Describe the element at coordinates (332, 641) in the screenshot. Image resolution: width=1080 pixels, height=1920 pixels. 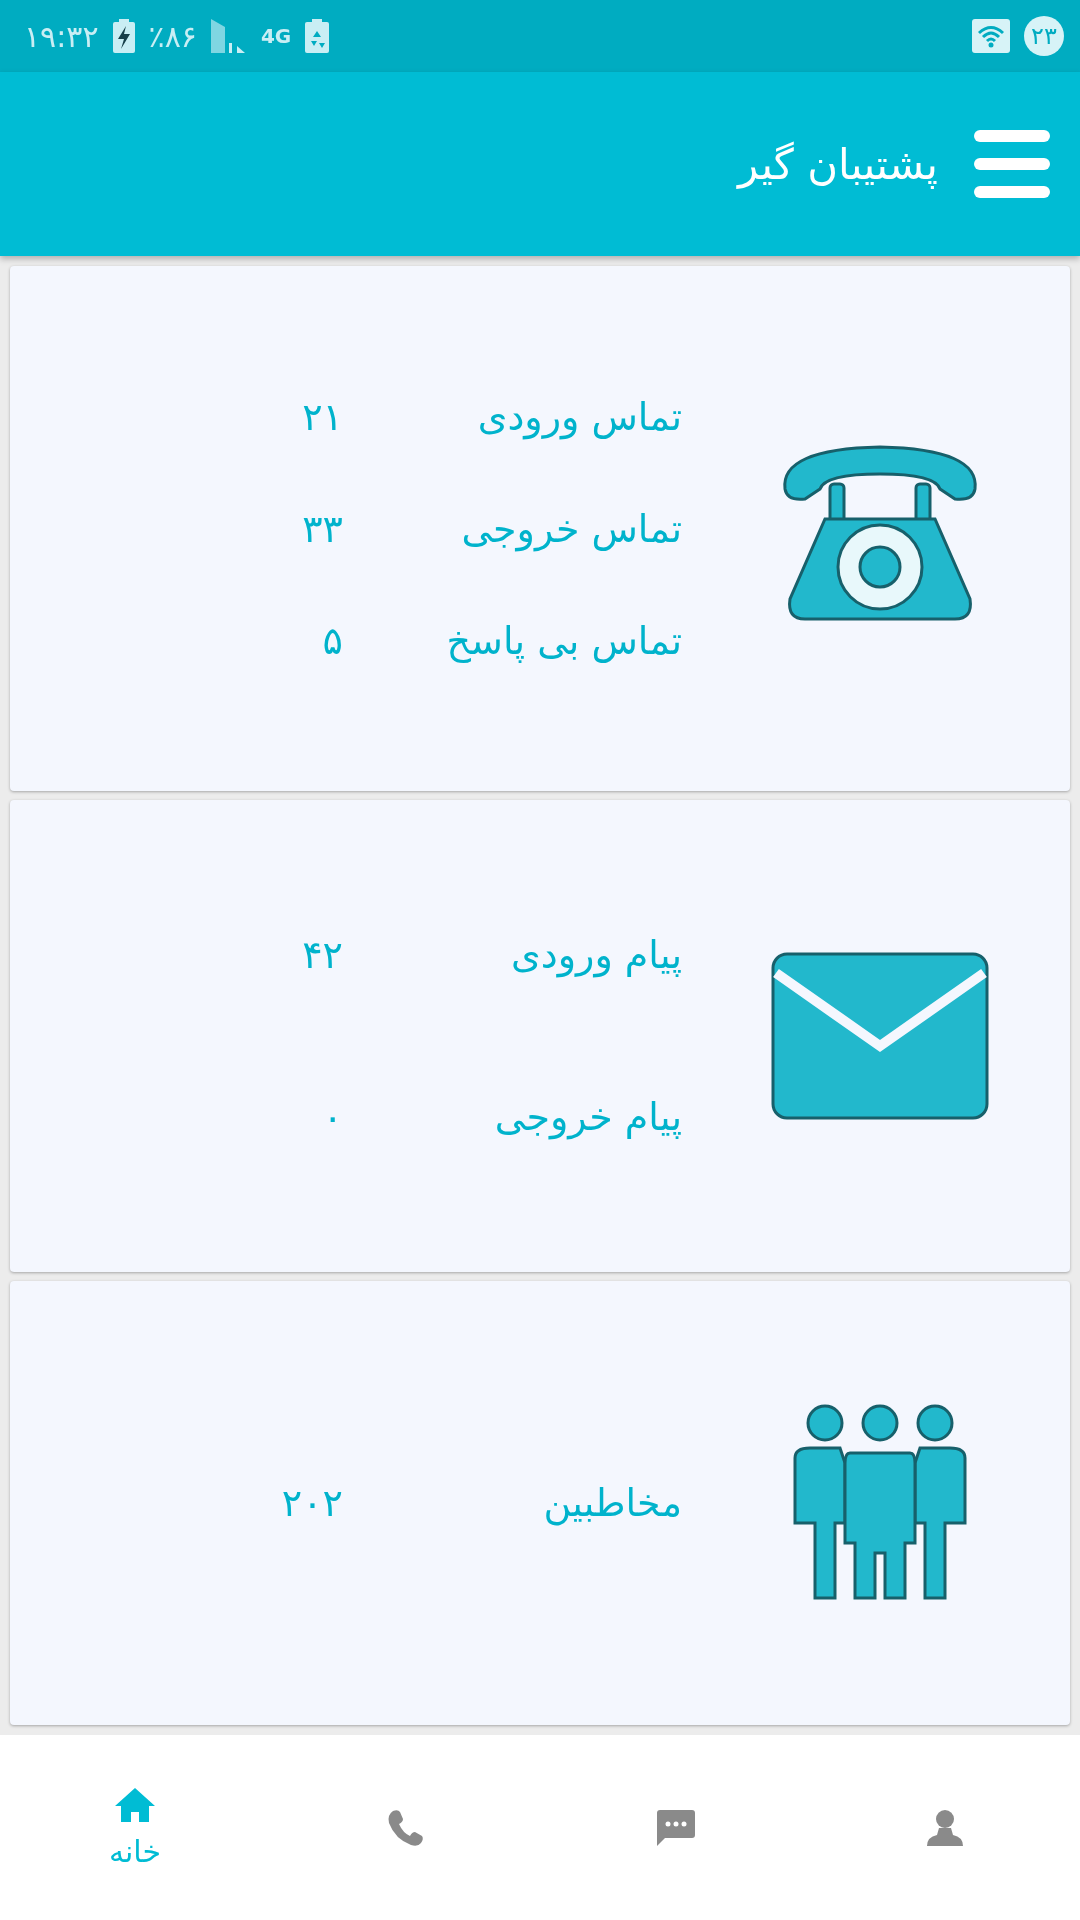
I see `stat-value: ۵` at that location.